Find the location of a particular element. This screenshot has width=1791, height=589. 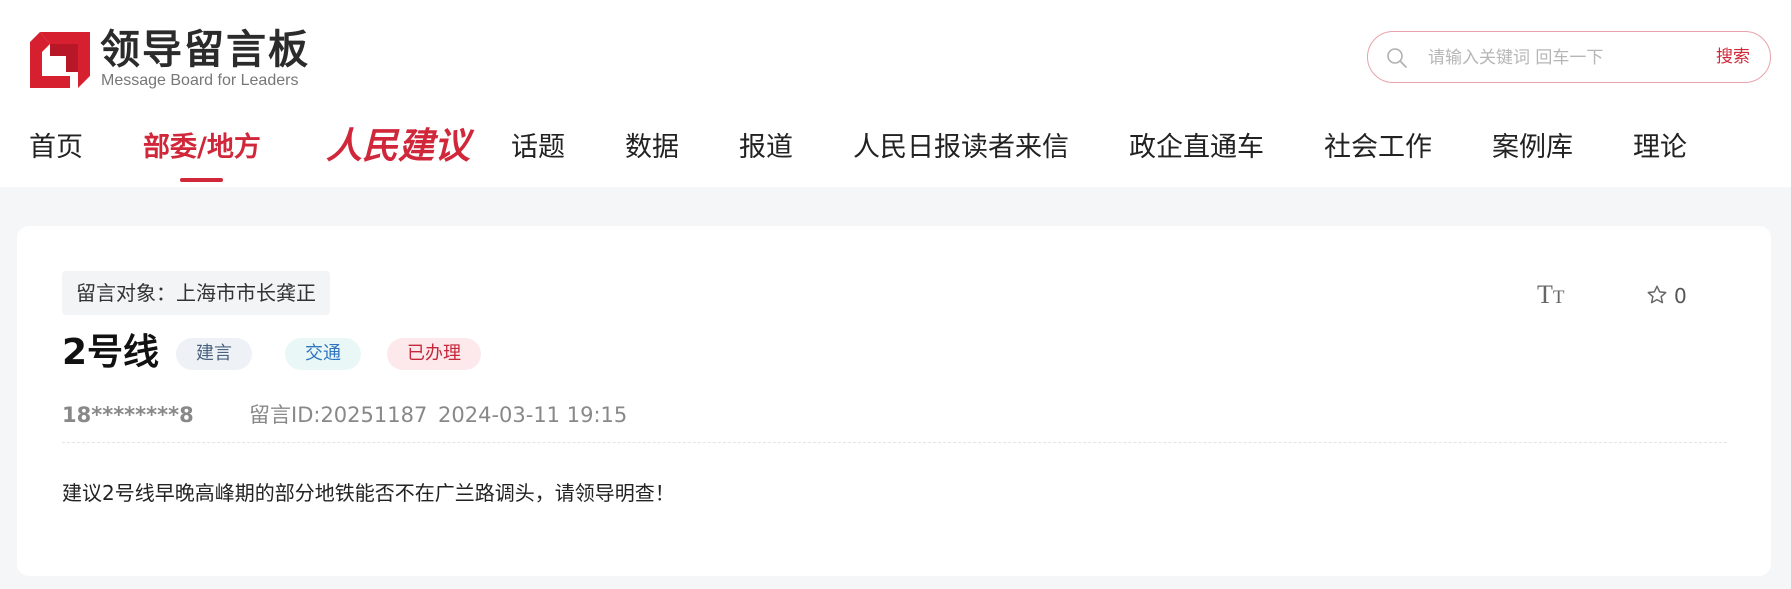

nav-item-readers-letters: 人民日报读者来信 is located at coordinates (961, 148).